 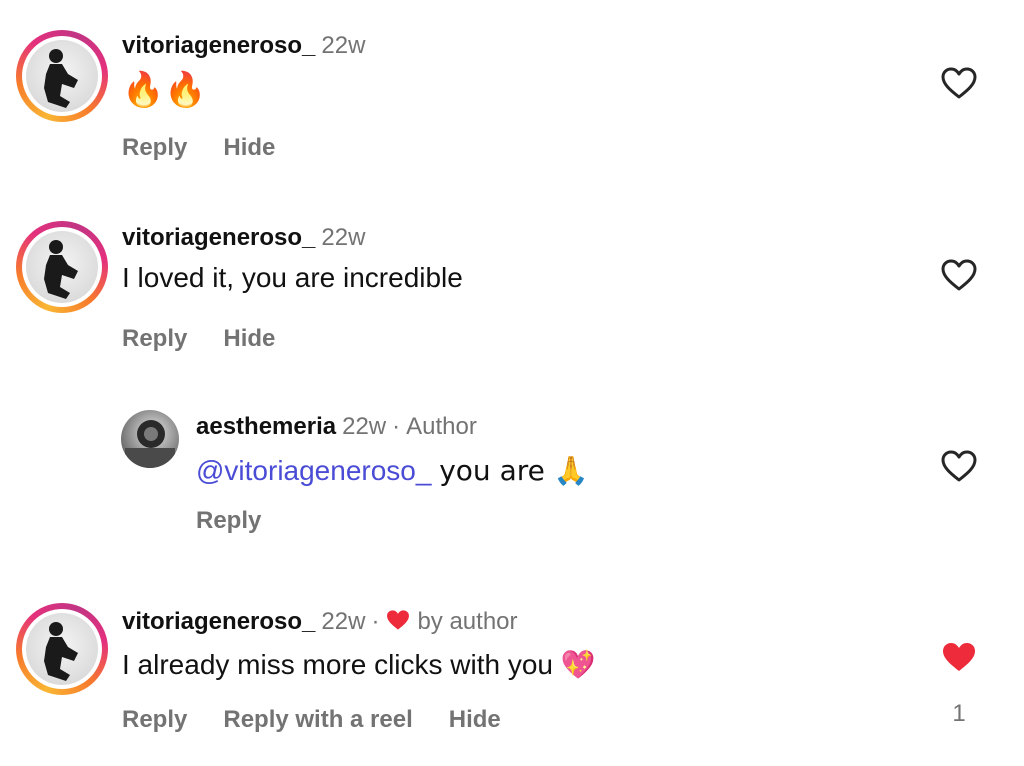 I want to click on comment-author: aesthemeria 22w · Author, so click(x=336, y=427).